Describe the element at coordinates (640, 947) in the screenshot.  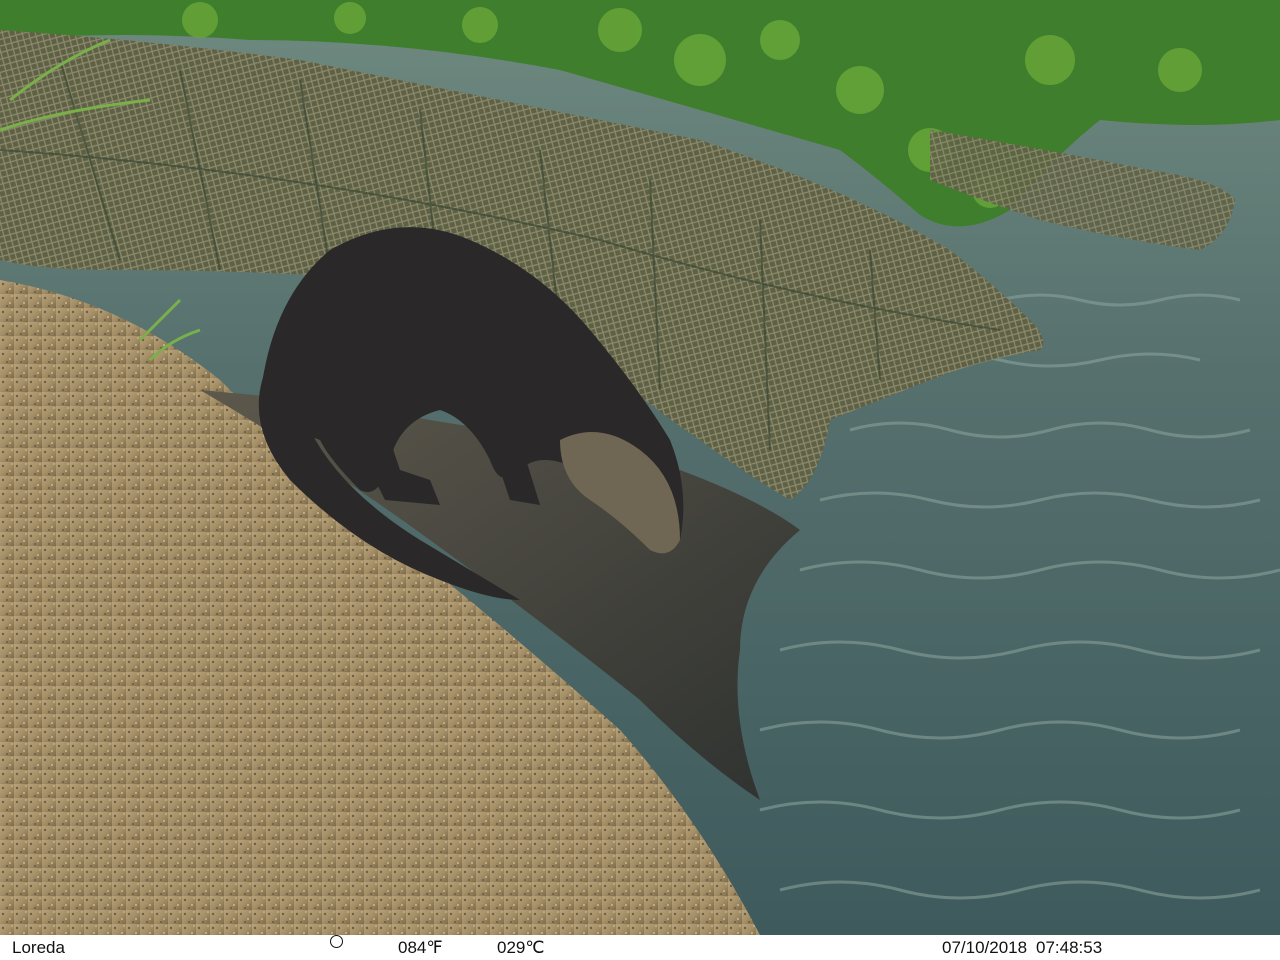
I see `camera-info-bar: Loreda 084℉ 029℃ 07/10/2018 07:48:53` at that location.